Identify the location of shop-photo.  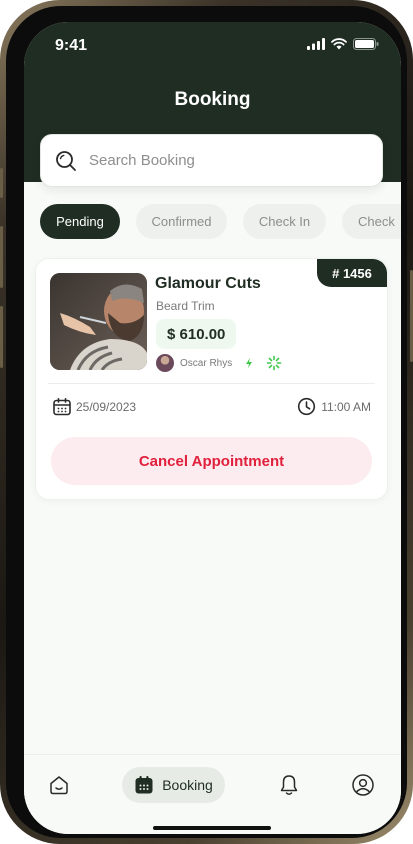
(98, 321).